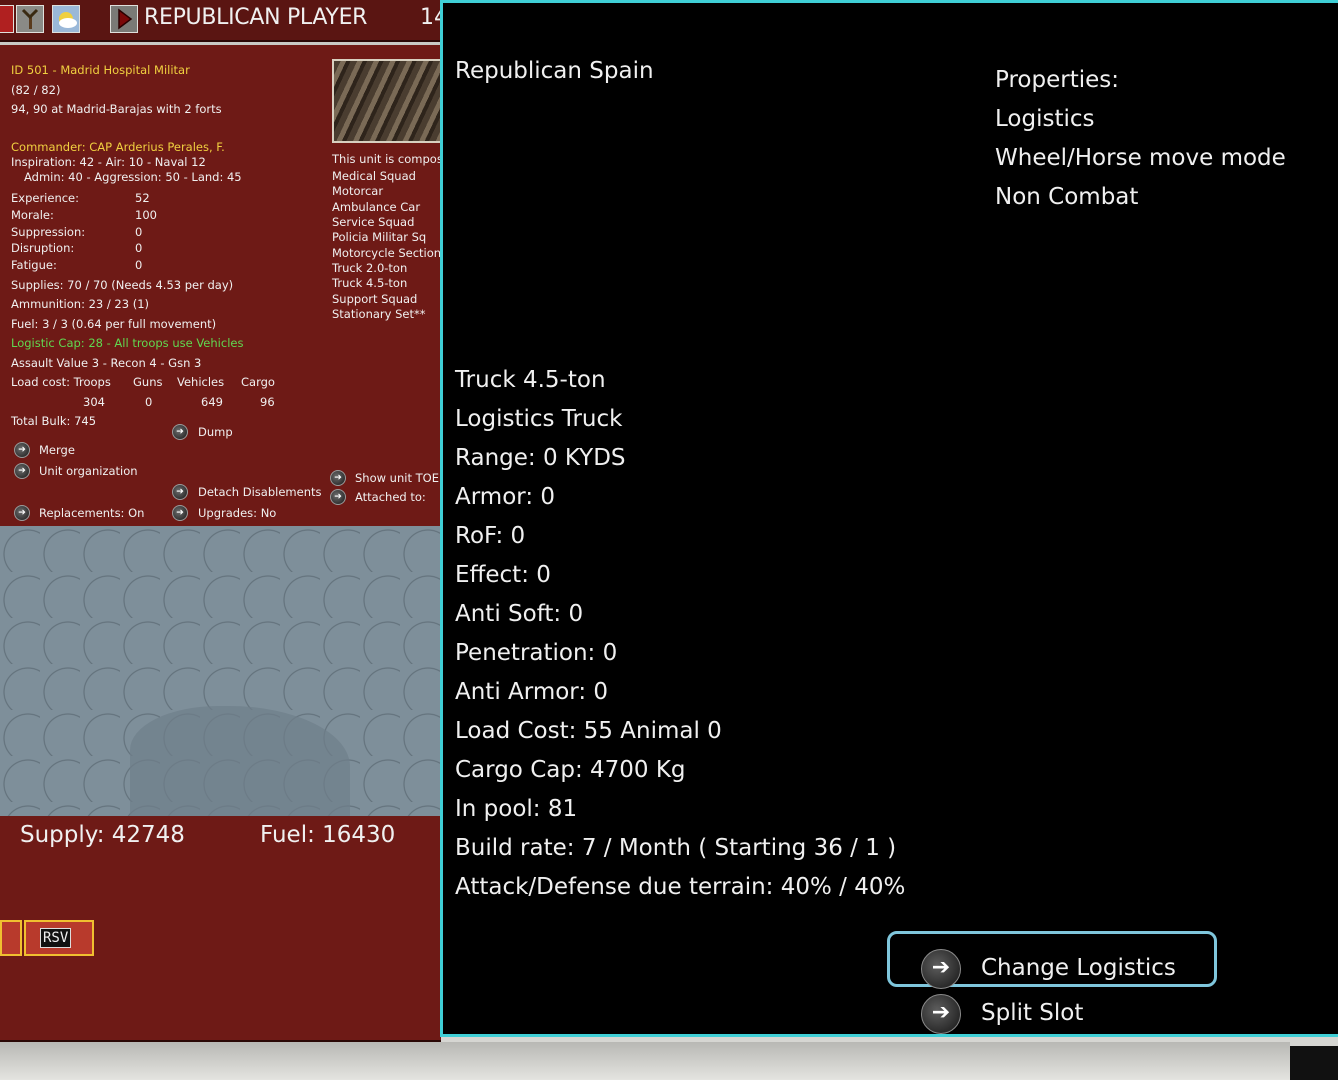  Describe the element at coordinates (267, 402) in the screenshot. I see `load-value-cargo: 96` at that location.